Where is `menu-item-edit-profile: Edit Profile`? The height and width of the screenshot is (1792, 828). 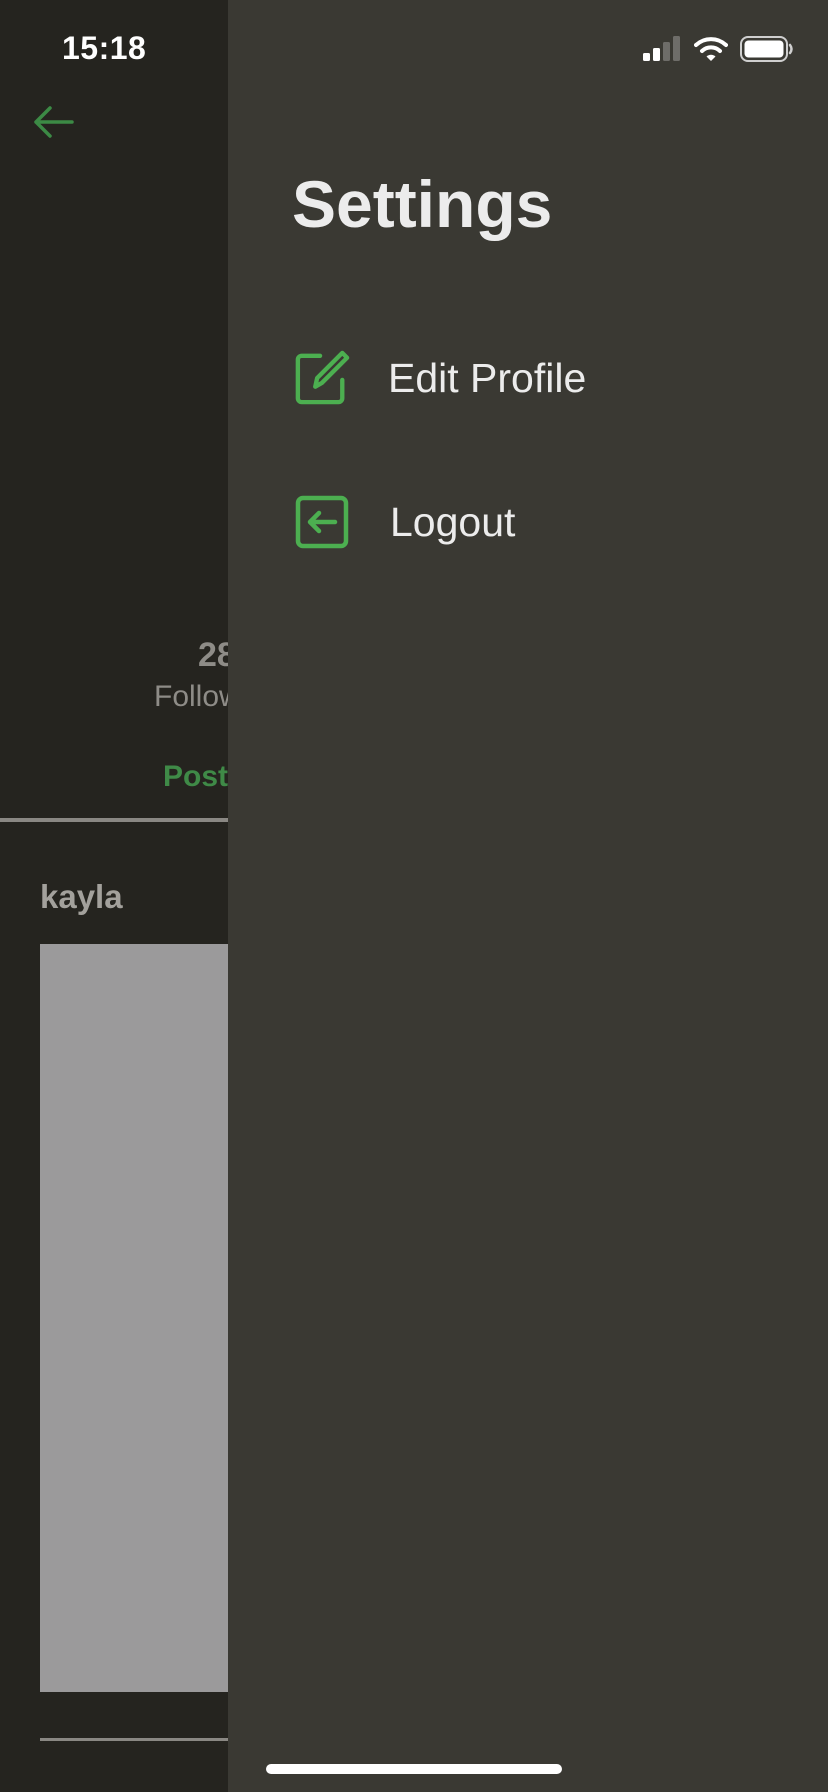 menu-item-edit-profile: Edit Profile is located at coordinates (440, 378).